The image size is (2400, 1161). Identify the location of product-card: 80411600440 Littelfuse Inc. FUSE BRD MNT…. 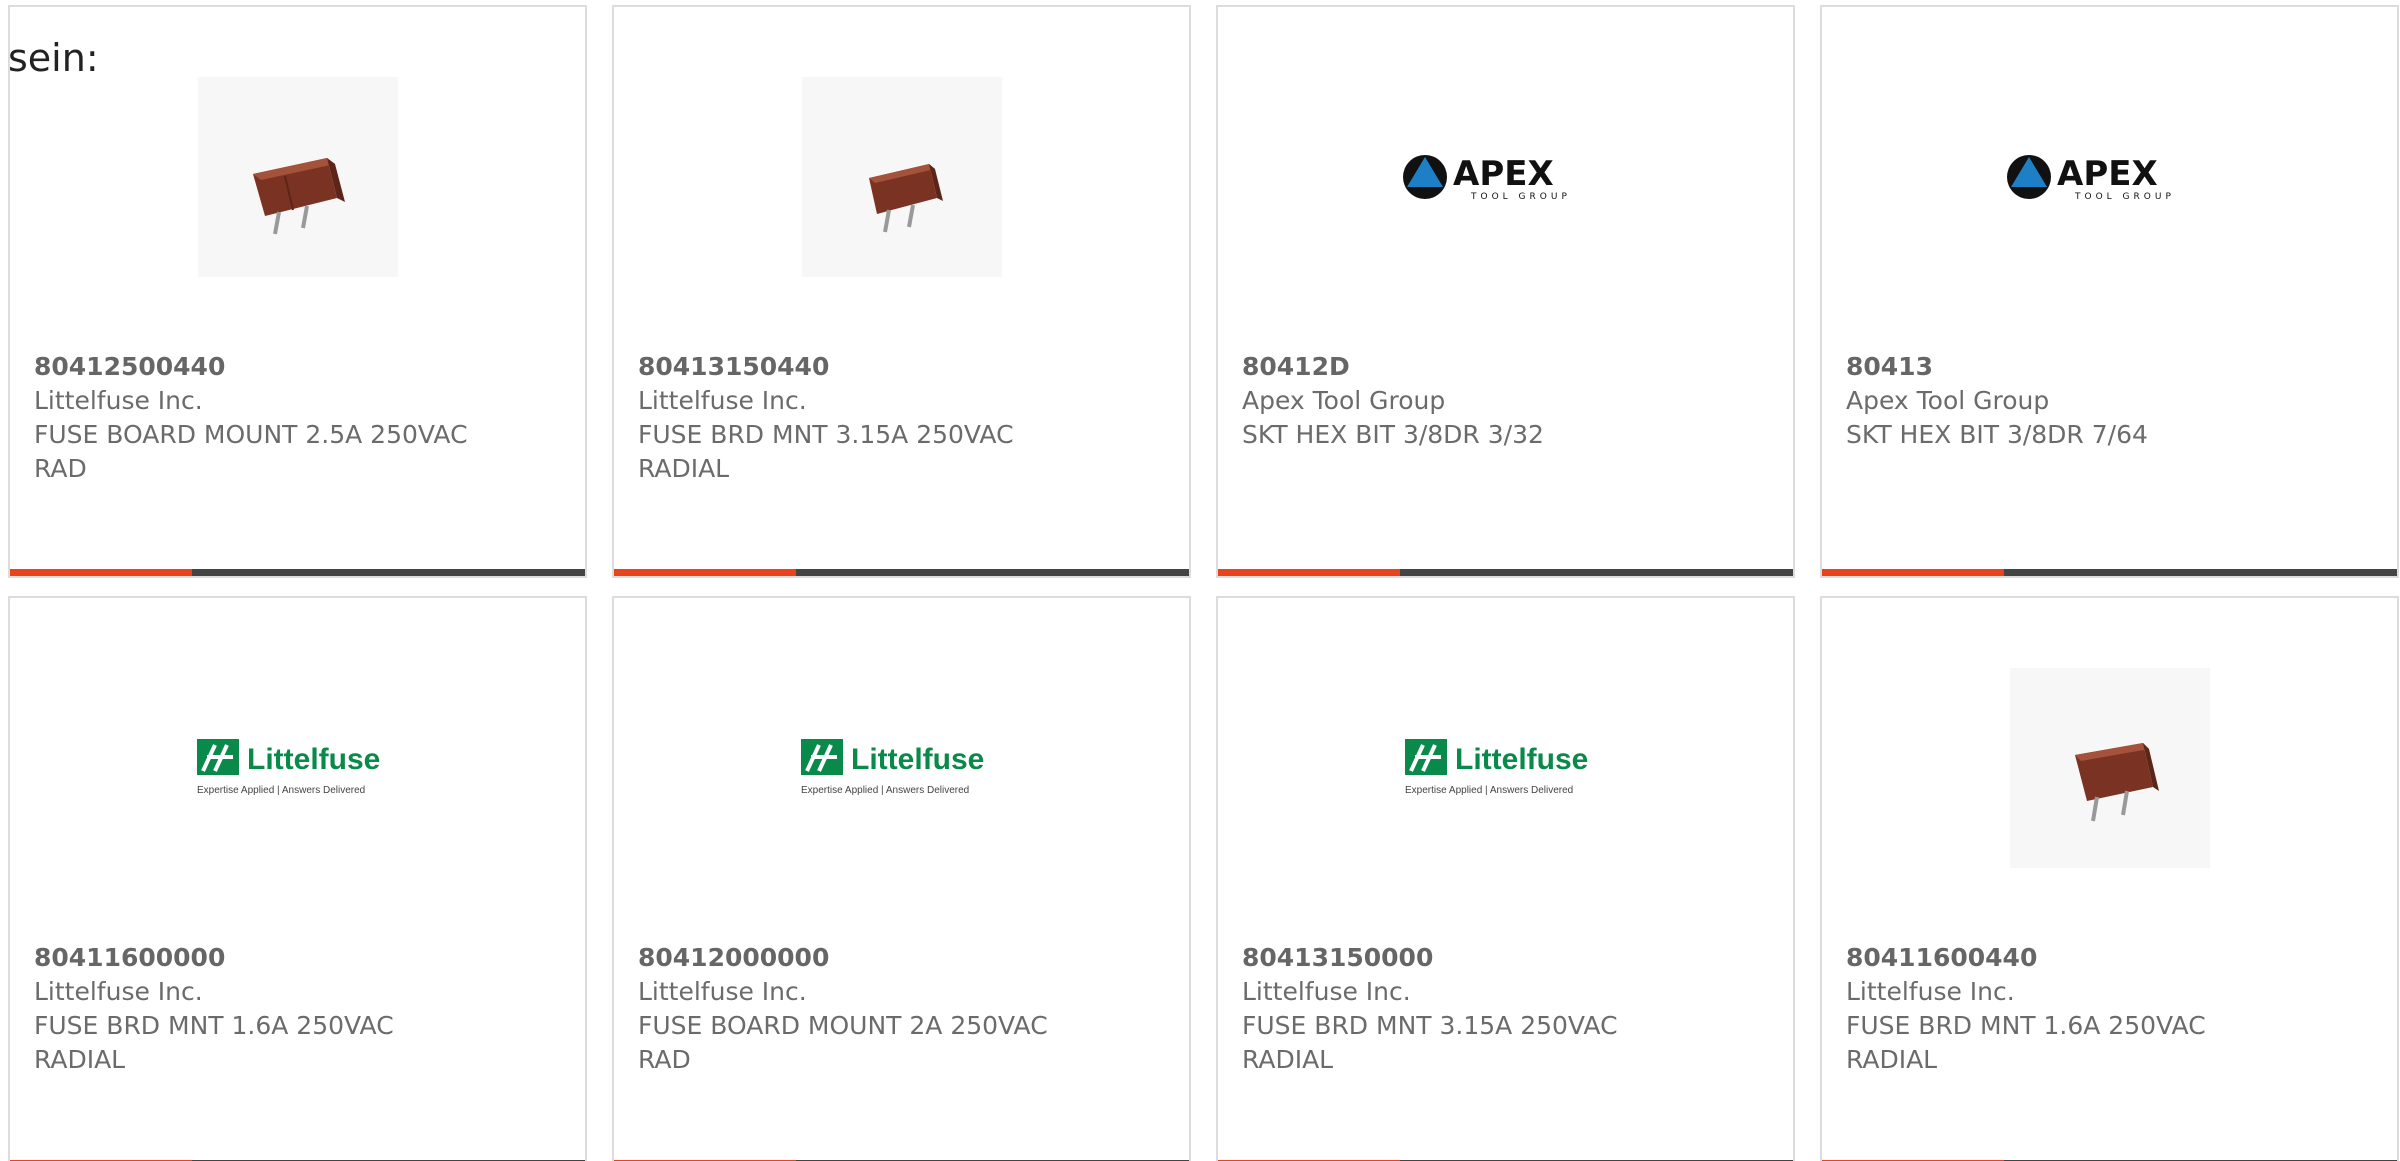
(2109, 878).